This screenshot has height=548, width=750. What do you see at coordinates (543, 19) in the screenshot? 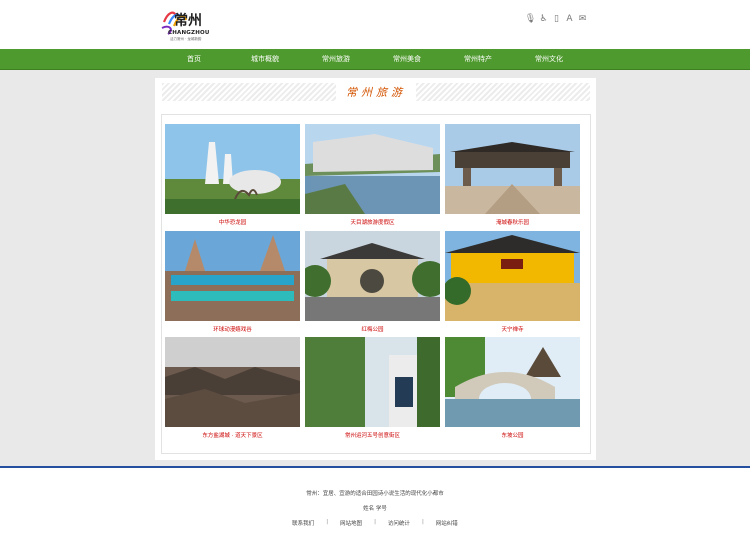
I see `accessibility-icon: ♿` at bounding box center [543, 19].